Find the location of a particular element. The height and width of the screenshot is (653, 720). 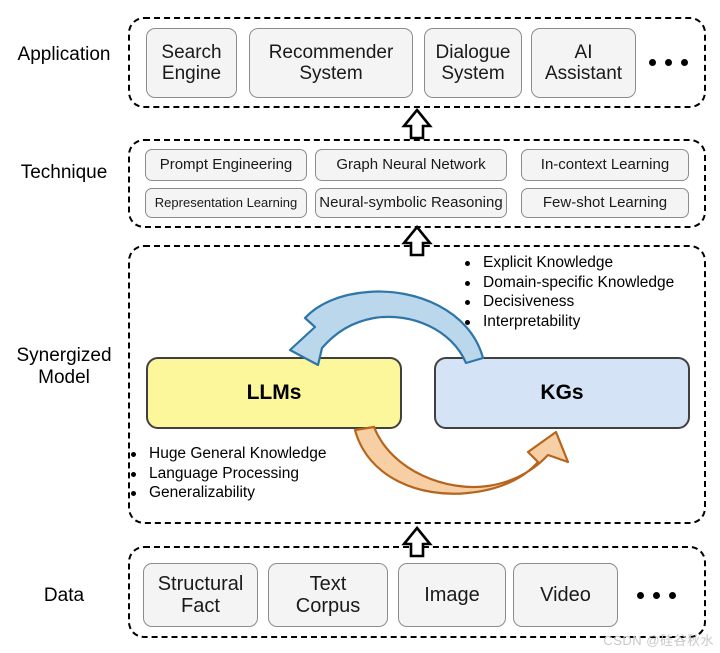

technique-item-prompt-engineering: Prompt Engineering is located at coordinates (226, 165).